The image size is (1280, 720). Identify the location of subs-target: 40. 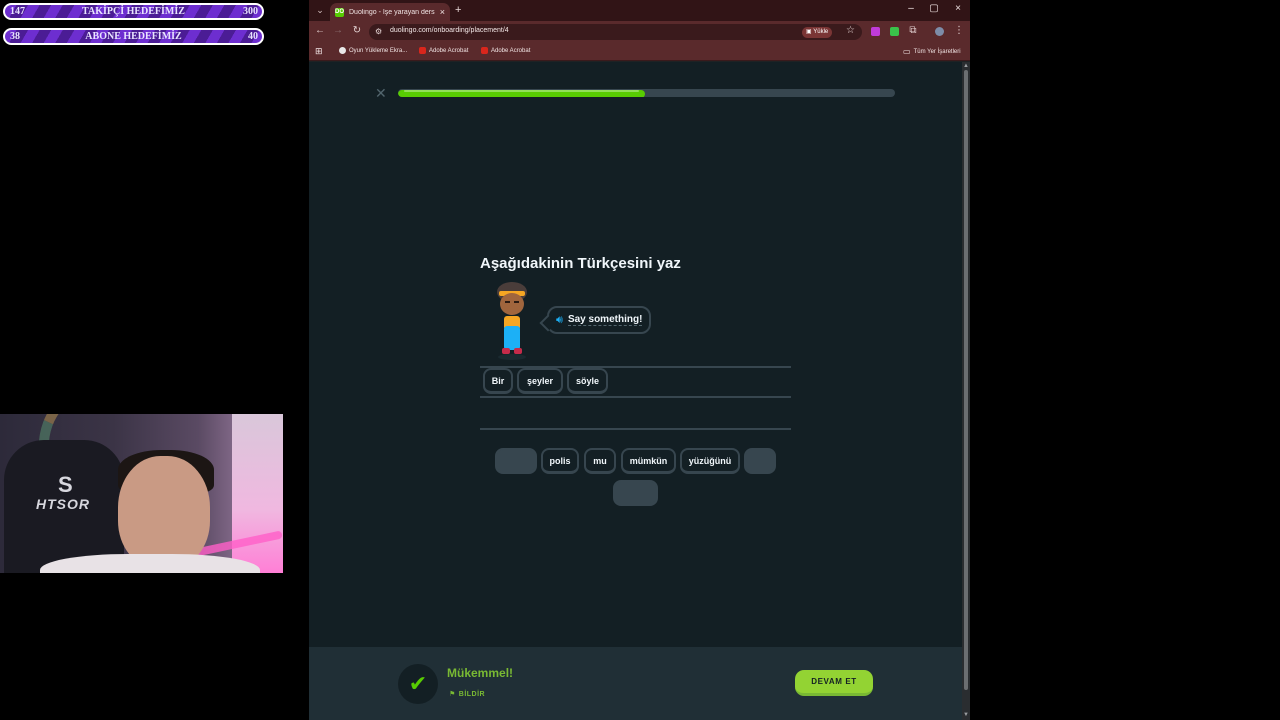
(253, 36).